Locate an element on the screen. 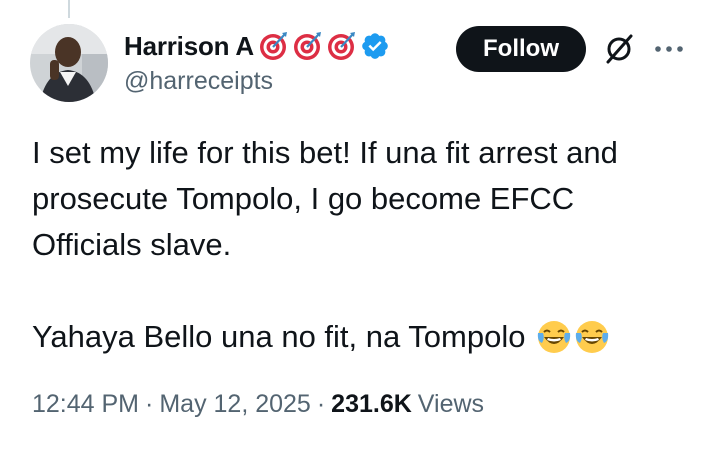  more-options-icon is located at coordinates (669, 49).